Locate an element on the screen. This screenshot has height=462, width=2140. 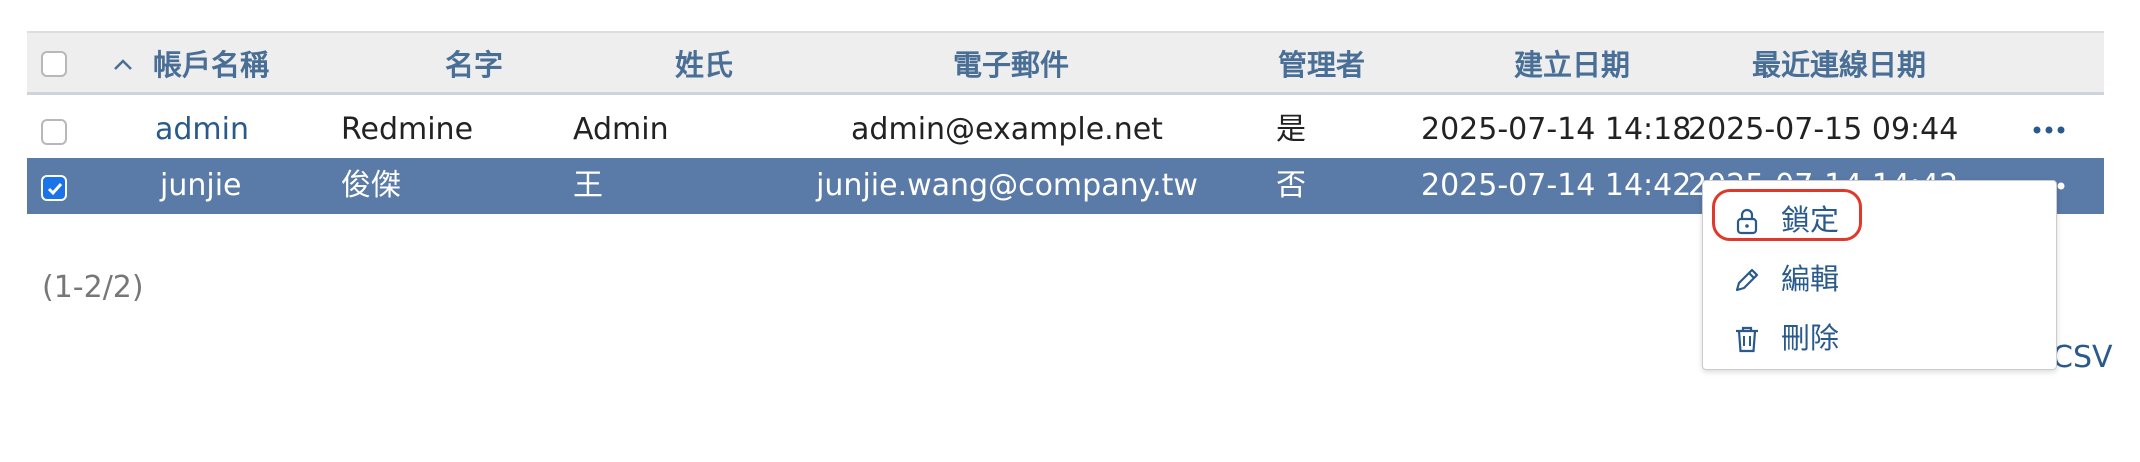
row-checkbox is located at coordinates (54, 132).